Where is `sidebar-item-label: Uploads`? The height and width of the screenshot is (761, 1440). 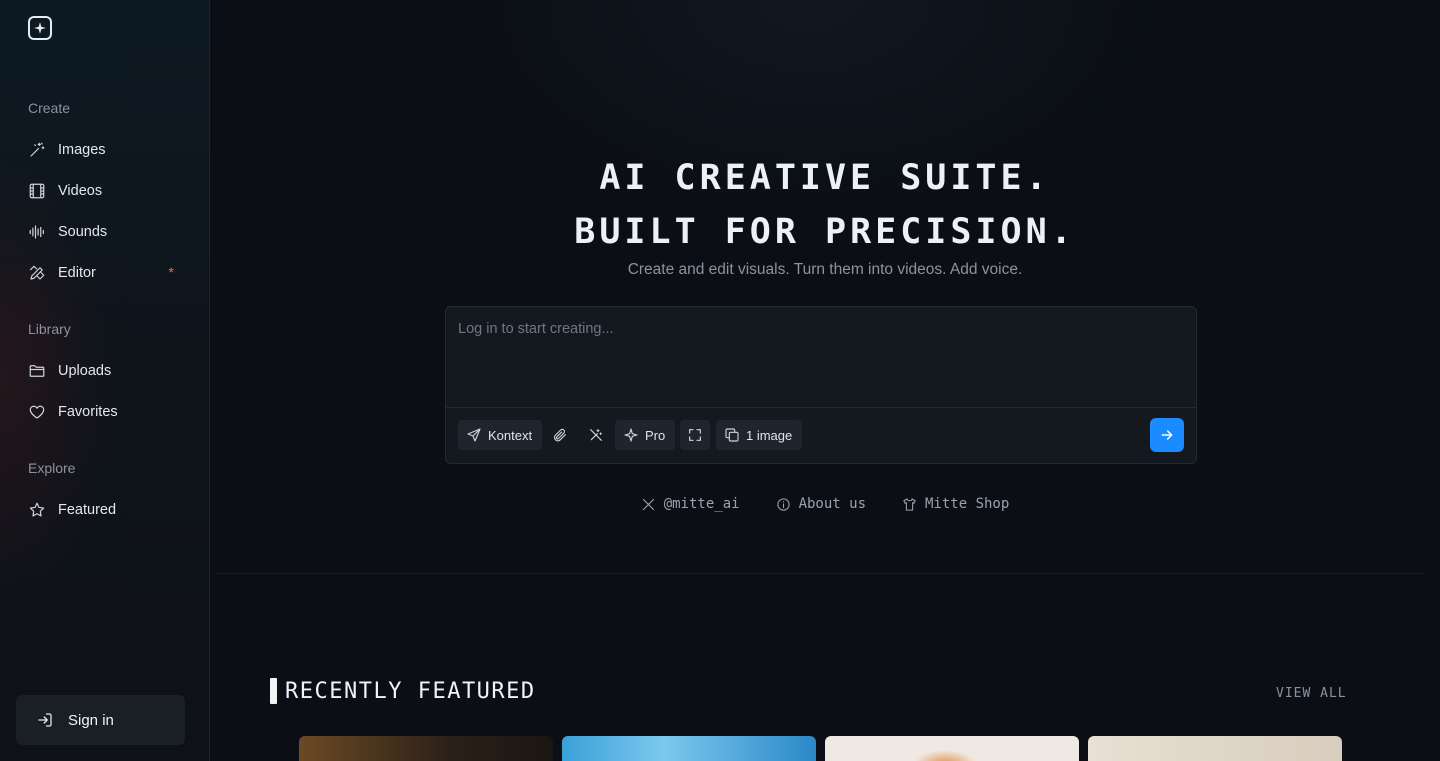 sidebar-item-label: Uploads is located at coordinates (85, 371).